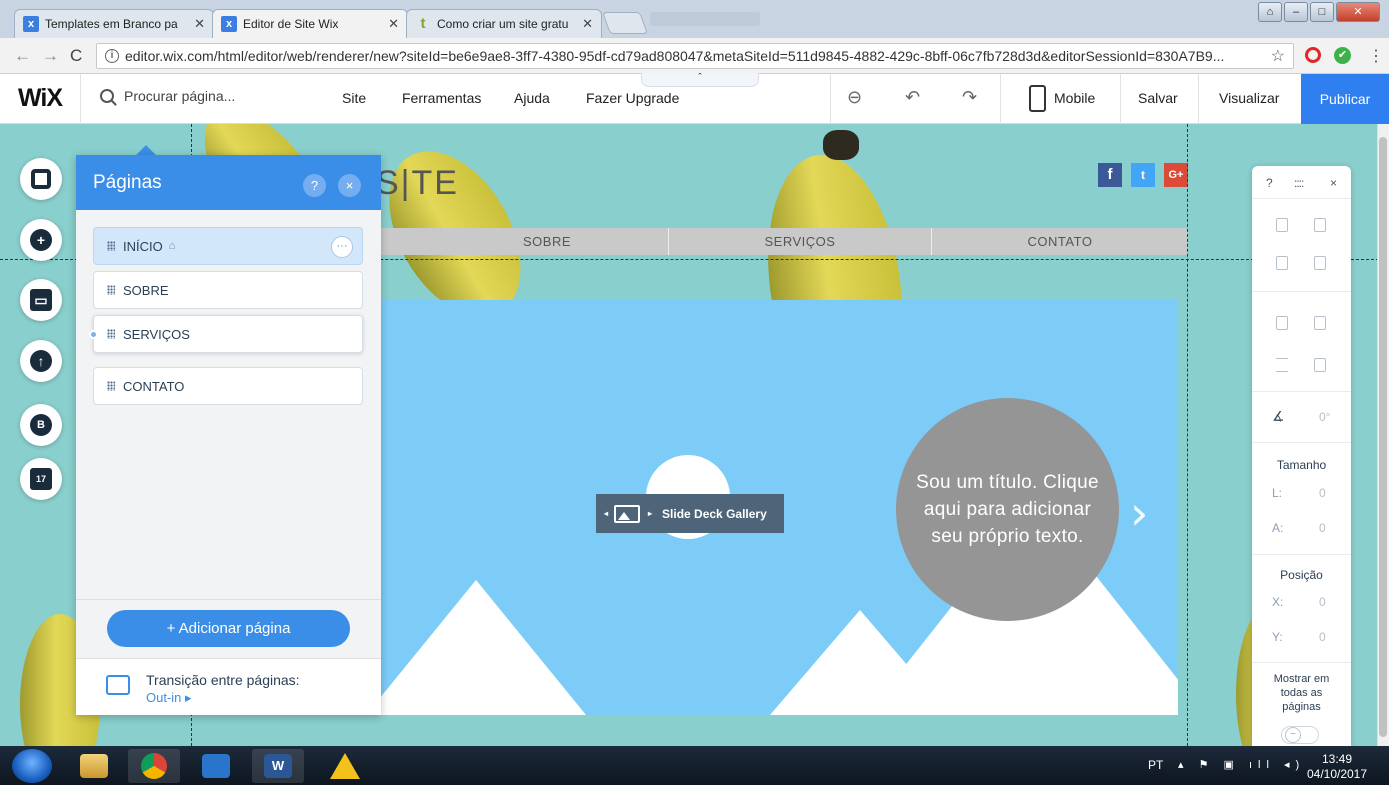 The image size is (1389, 785). I want to click on slide-next-arrow-icon: ›, so click(1139, 513).